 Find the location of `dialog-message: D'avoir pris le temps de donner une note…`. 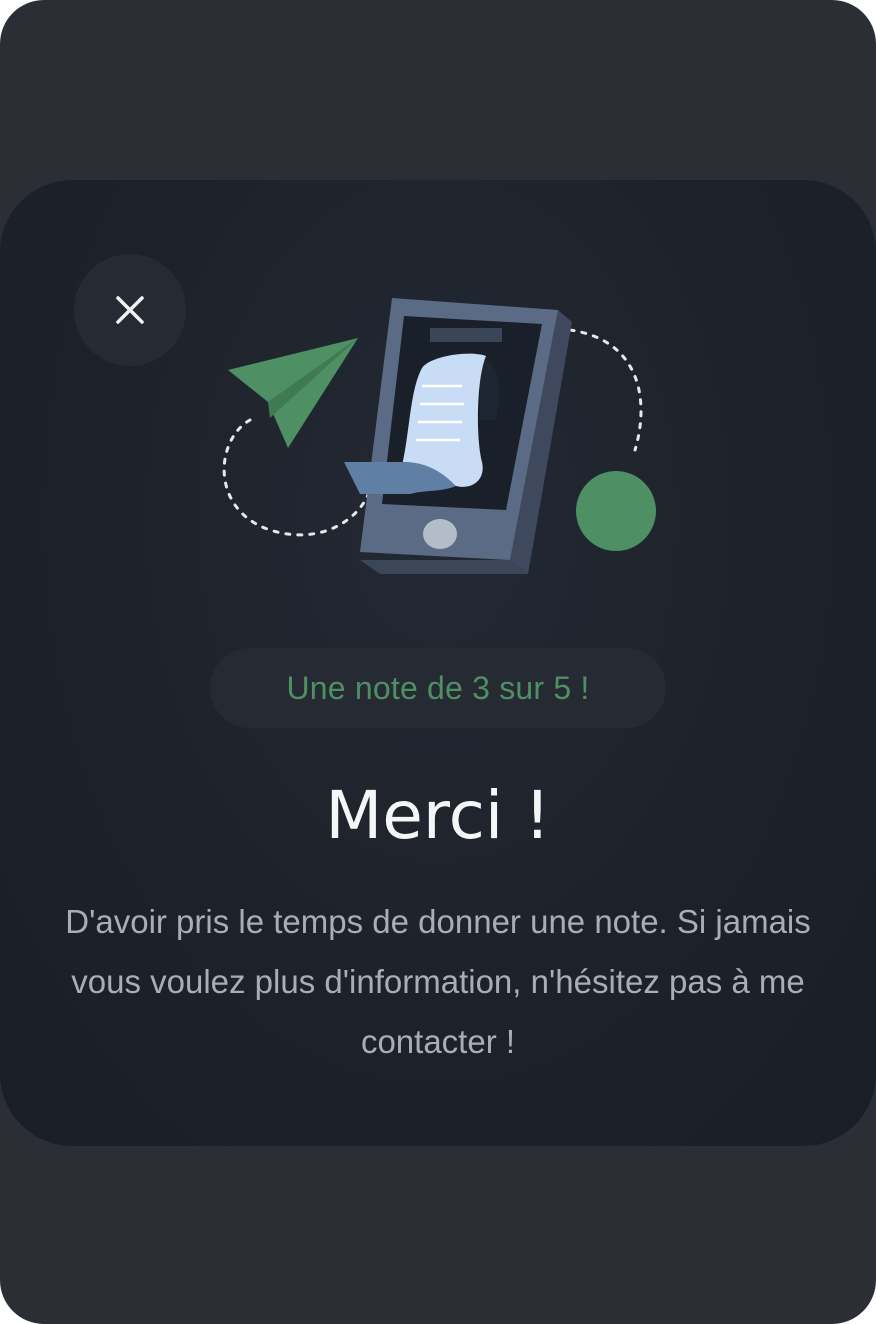

dialog-message: D'avoir pris le temps de donner une note… is located at coordinates (438, 981).